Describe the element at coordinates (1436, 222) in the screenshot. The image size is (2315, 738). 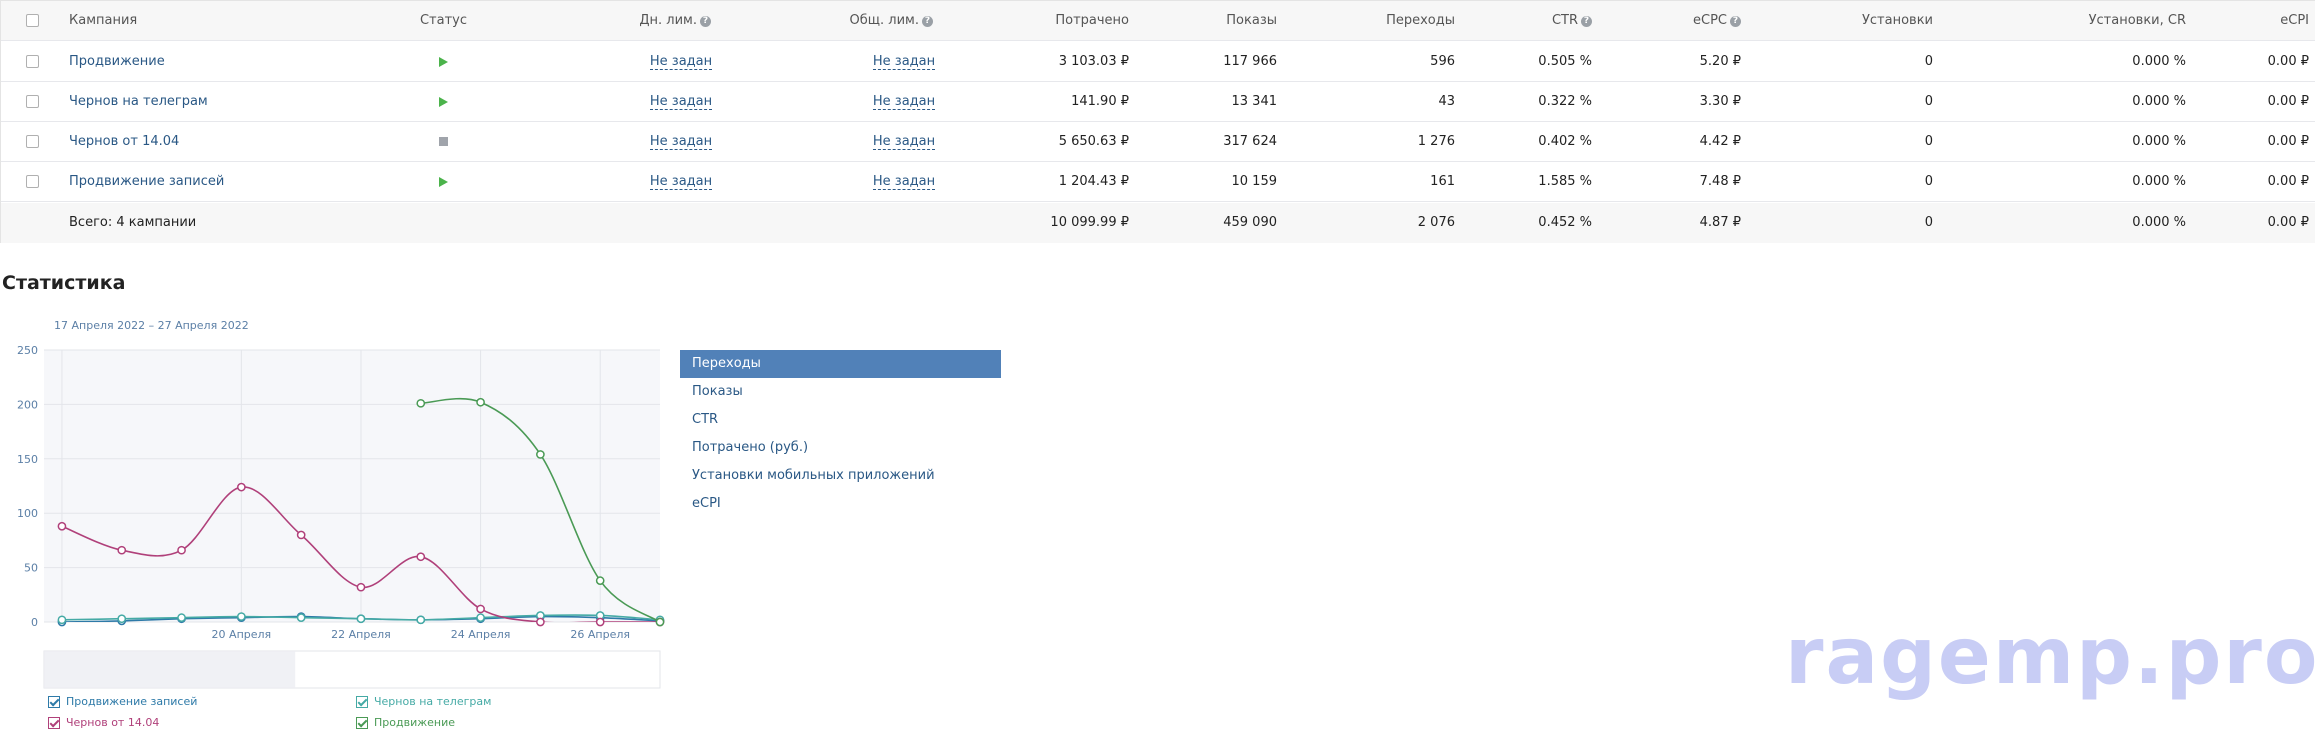
I see `total-clicks: 2 076` at that location.